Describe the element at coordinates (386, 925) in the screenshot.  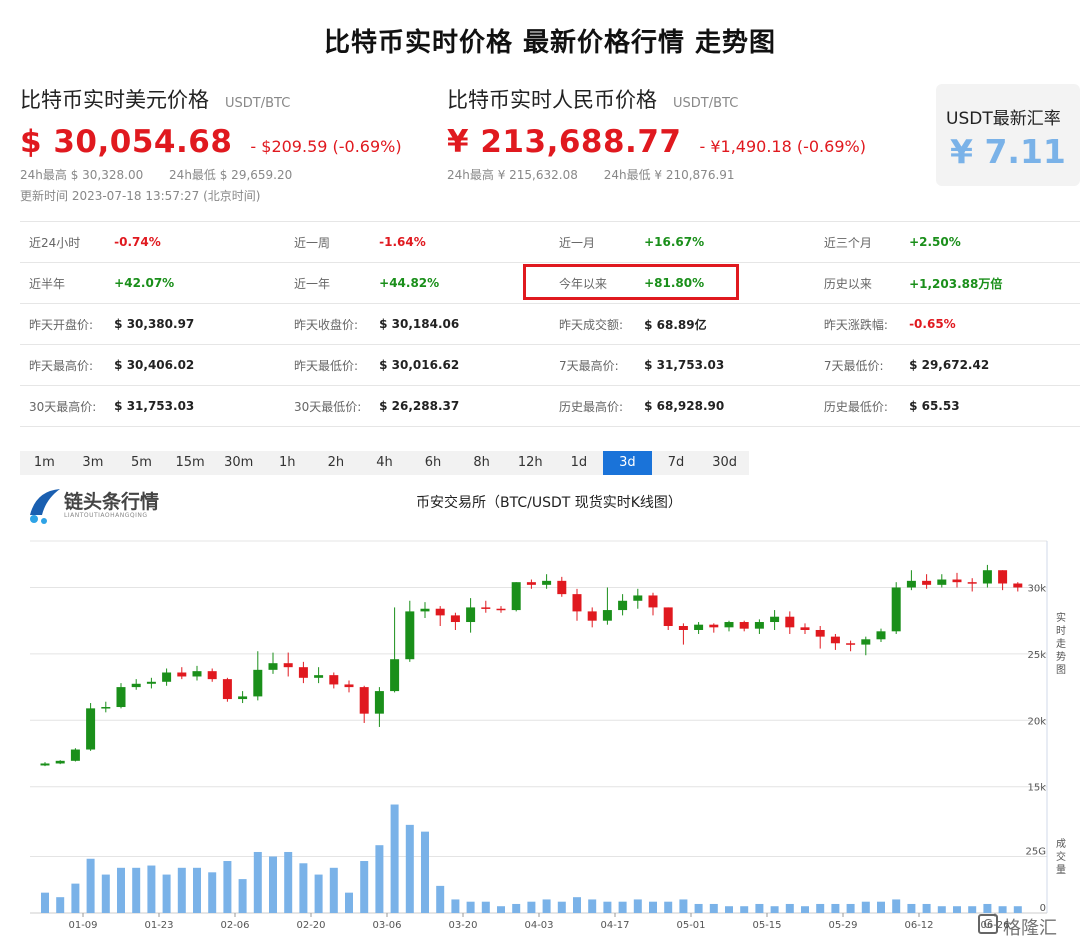
I see `x-tick-label: 03-06` at that location.